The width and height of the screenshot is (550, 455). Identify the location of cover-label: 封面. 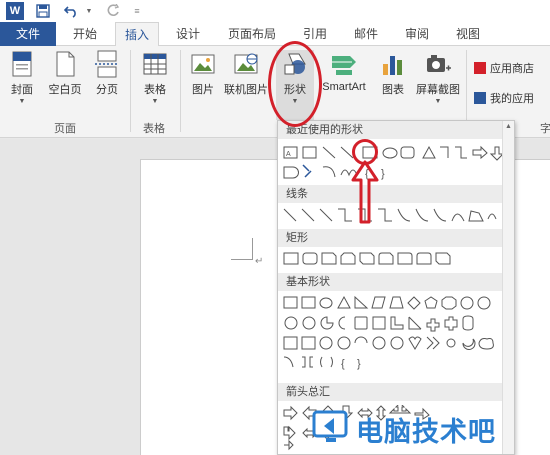
(22, 90).